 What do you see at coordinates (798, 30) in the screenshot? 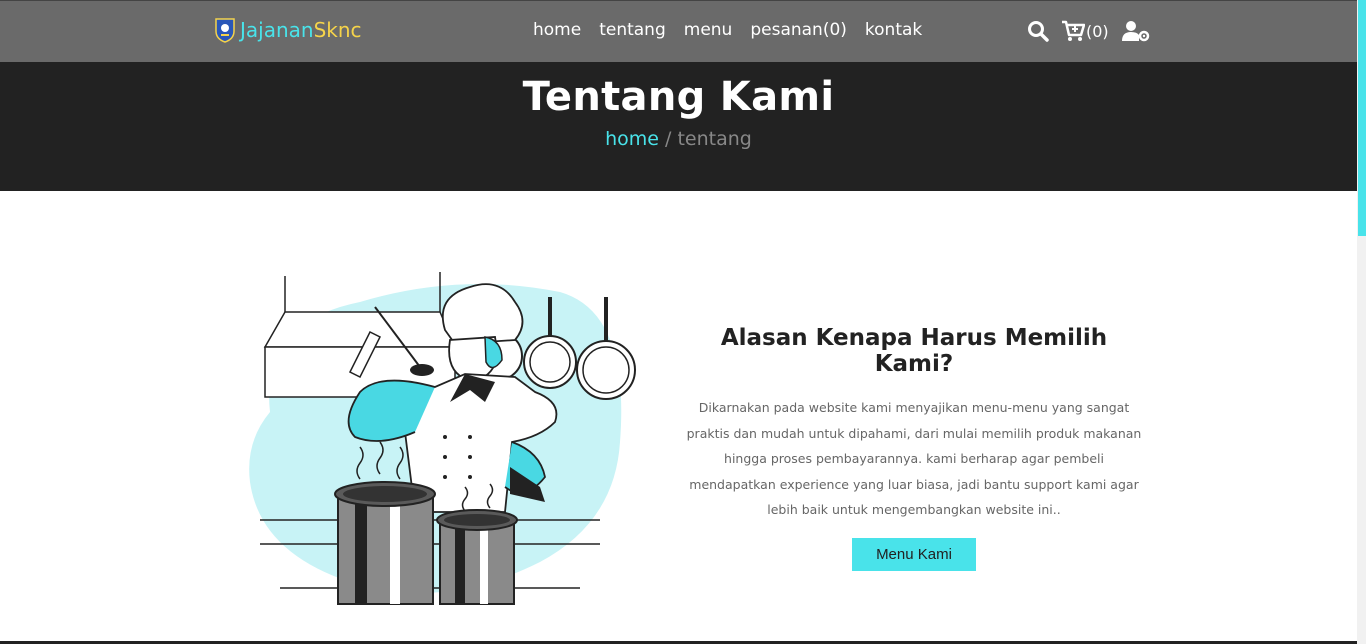
I see `nav-link-pesanan: pesanan(0)` at bounding box center [798, 30].